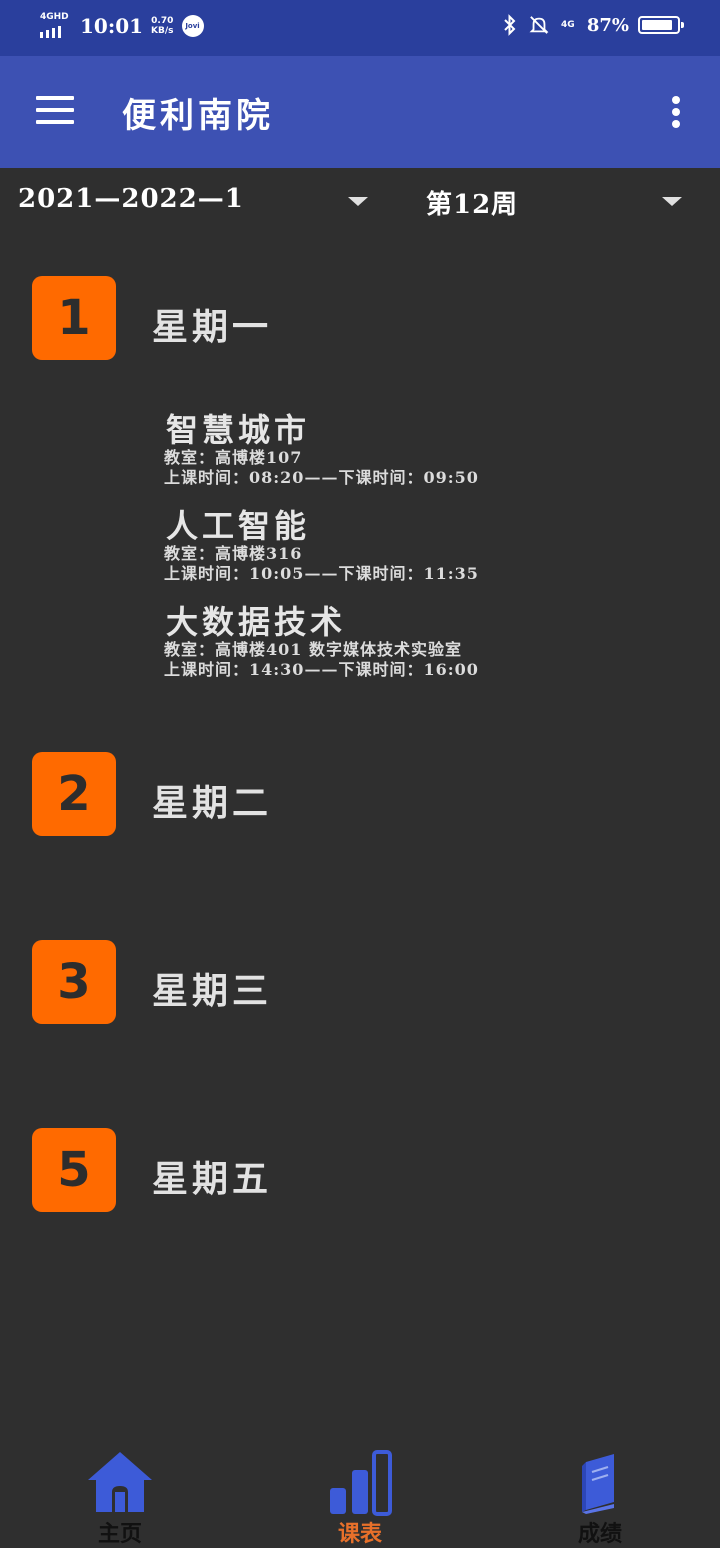 This screenshot has height=1548, width=720. I want to click on course-time: 上课时间：10:05——下课时间：11:35, so click(321, 573).